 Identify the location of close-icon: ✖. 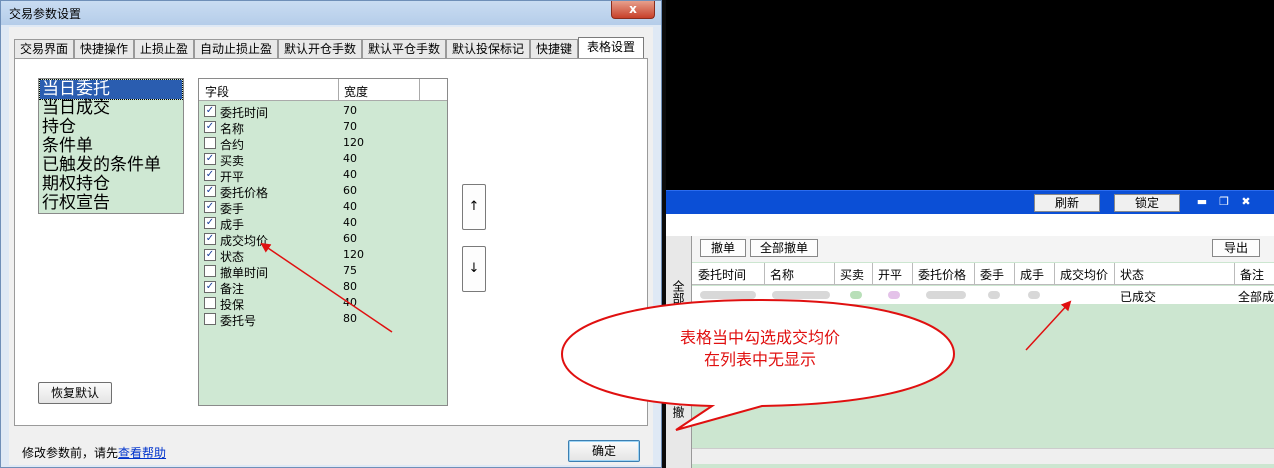
(1246, 202).